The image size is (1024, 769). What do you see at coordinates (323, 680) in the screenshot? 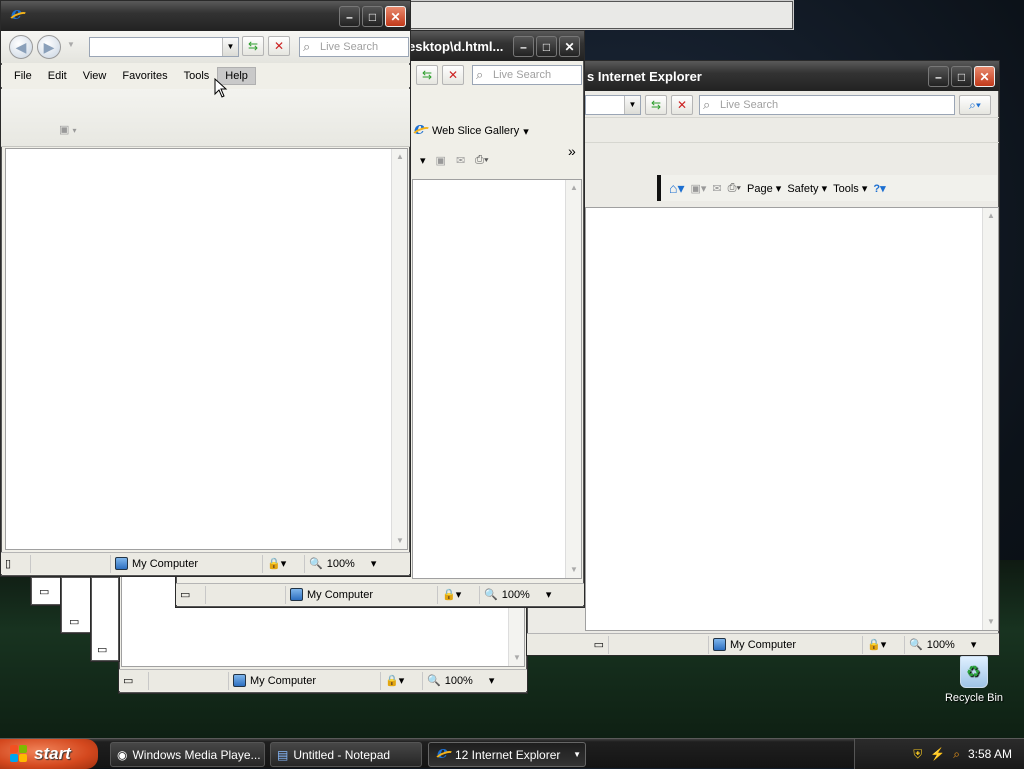
I see `back-status-bar: ▭ My Computer 🔒▾ 🔍 100% ▾` at bounding box center [323, 680].